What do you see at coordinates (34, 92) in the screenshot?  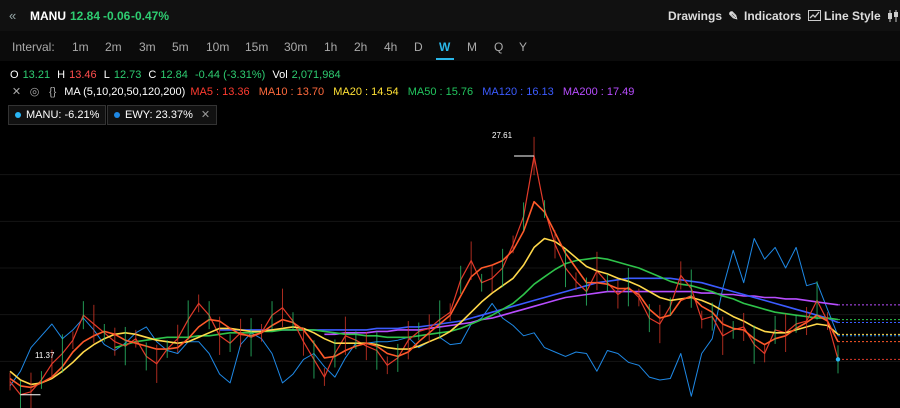 I see `visibility-icon: ◎` at bounding box center [34, 92].